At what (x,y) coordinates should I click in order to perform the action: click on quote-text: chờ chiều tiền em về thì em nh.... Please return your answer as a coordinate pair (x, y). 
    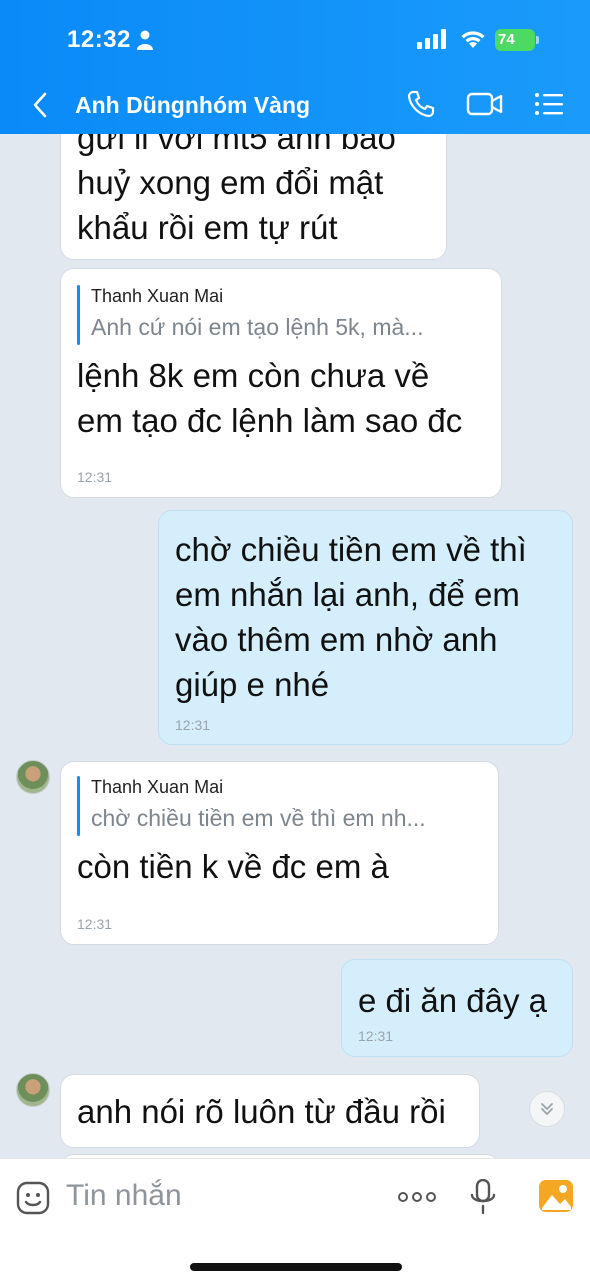
    Looking at the image, I should click on (258, 818).